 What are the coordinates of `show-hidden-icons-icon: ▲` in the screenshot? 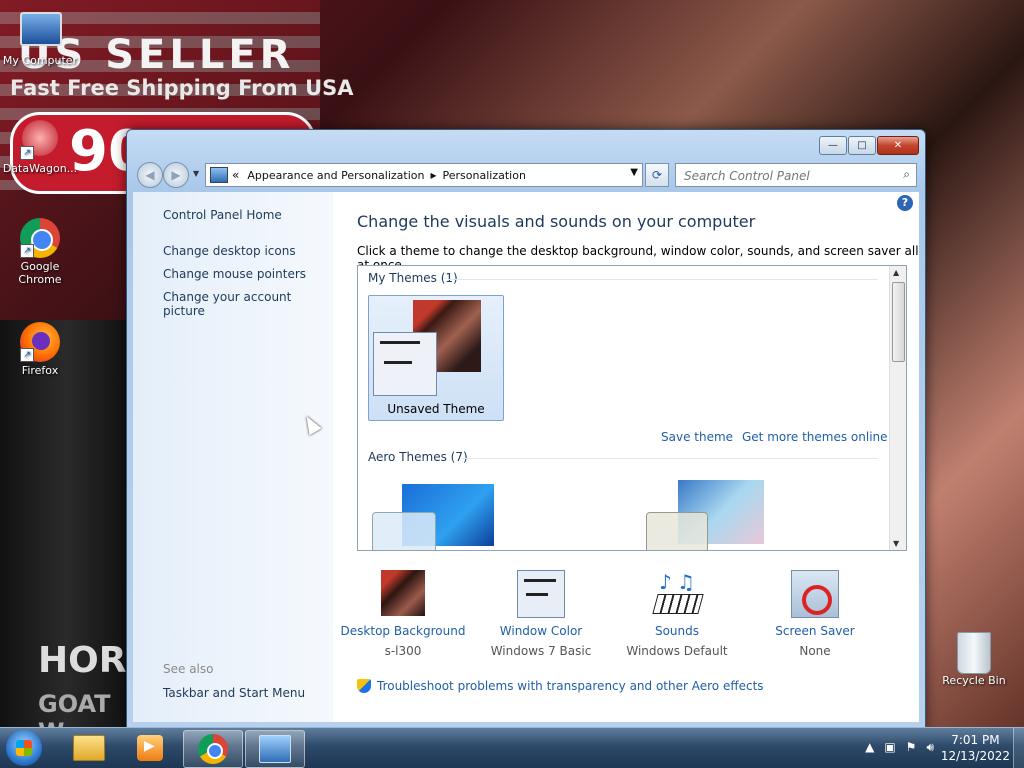 It's located at (869, 747).